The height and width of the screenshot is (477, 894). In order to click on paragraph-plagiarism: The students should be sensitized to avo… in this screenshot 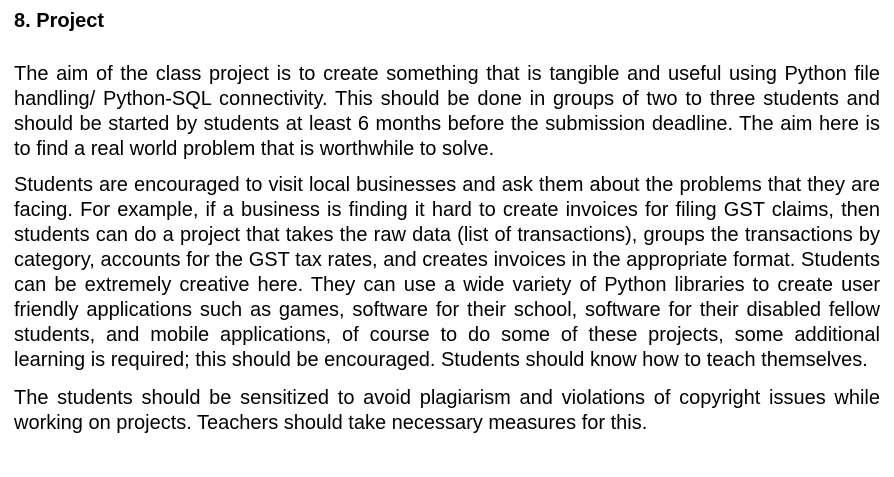, I will do `click(447, 410)`.